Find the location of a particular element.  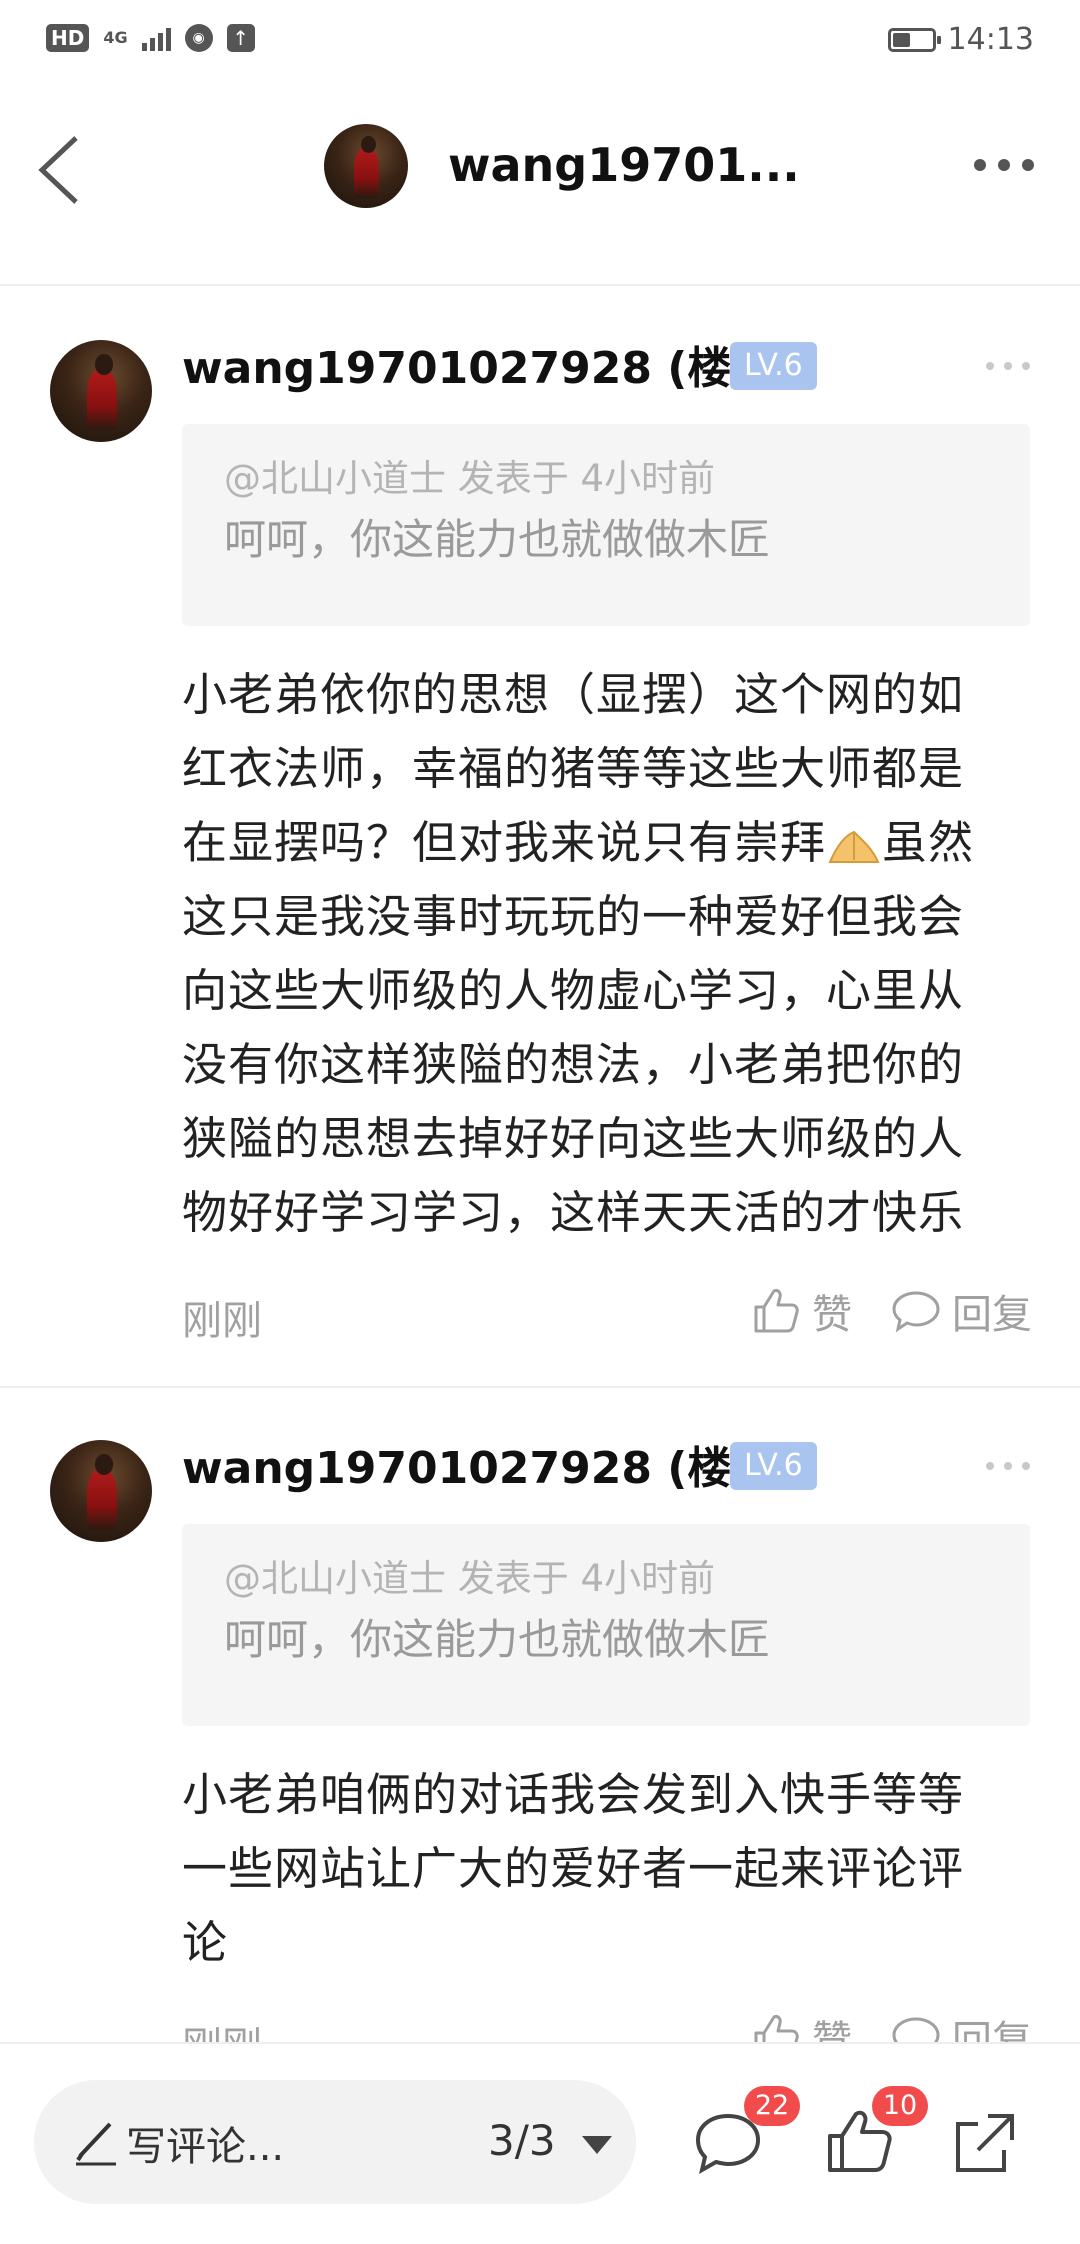

status-bar: HD 4G ◉ ↑ 14:13 is located at coordinates (540, 43).